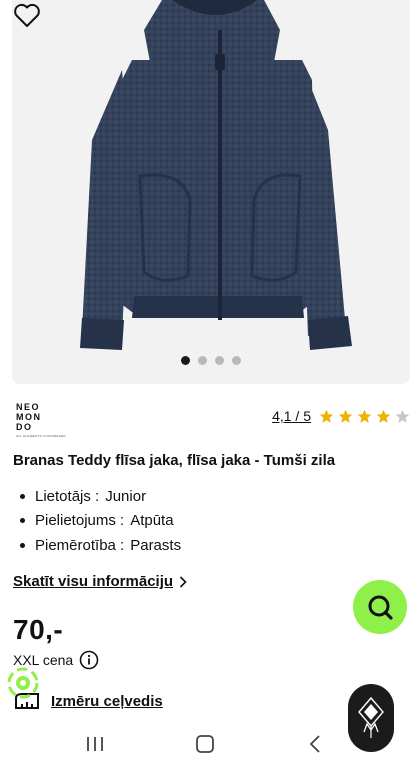 Image resolution: width=410 pixels, height=768 pixels. I want to click on recent-apps-icon, so click(95, 744).